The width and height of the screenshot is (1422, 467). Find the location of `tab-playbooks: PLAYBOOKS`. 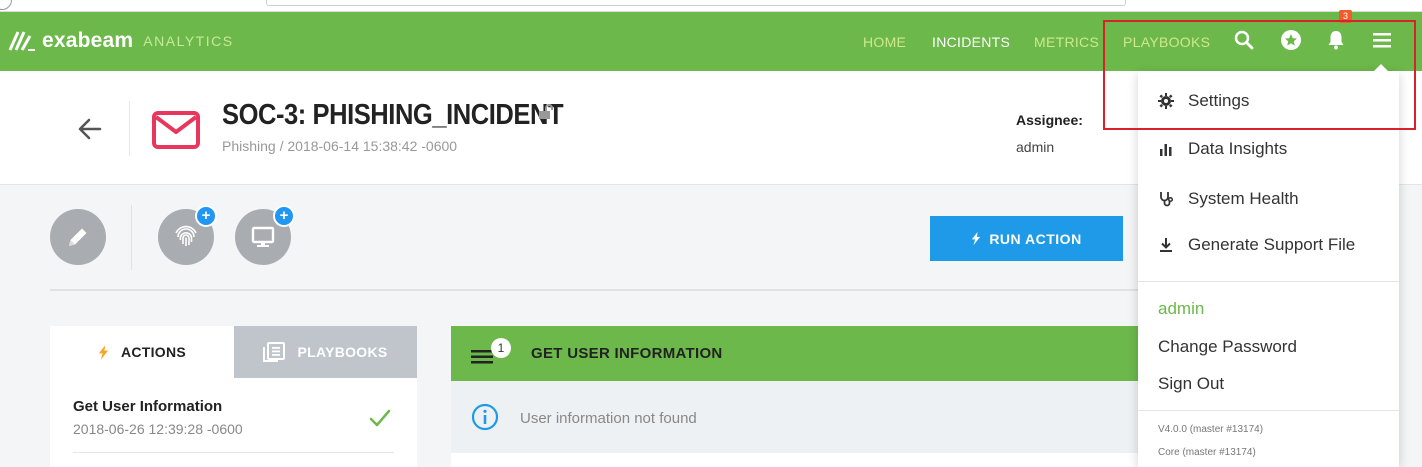

tab-playbooks: PLAYBOOKS is located at coordinates (325, 352).